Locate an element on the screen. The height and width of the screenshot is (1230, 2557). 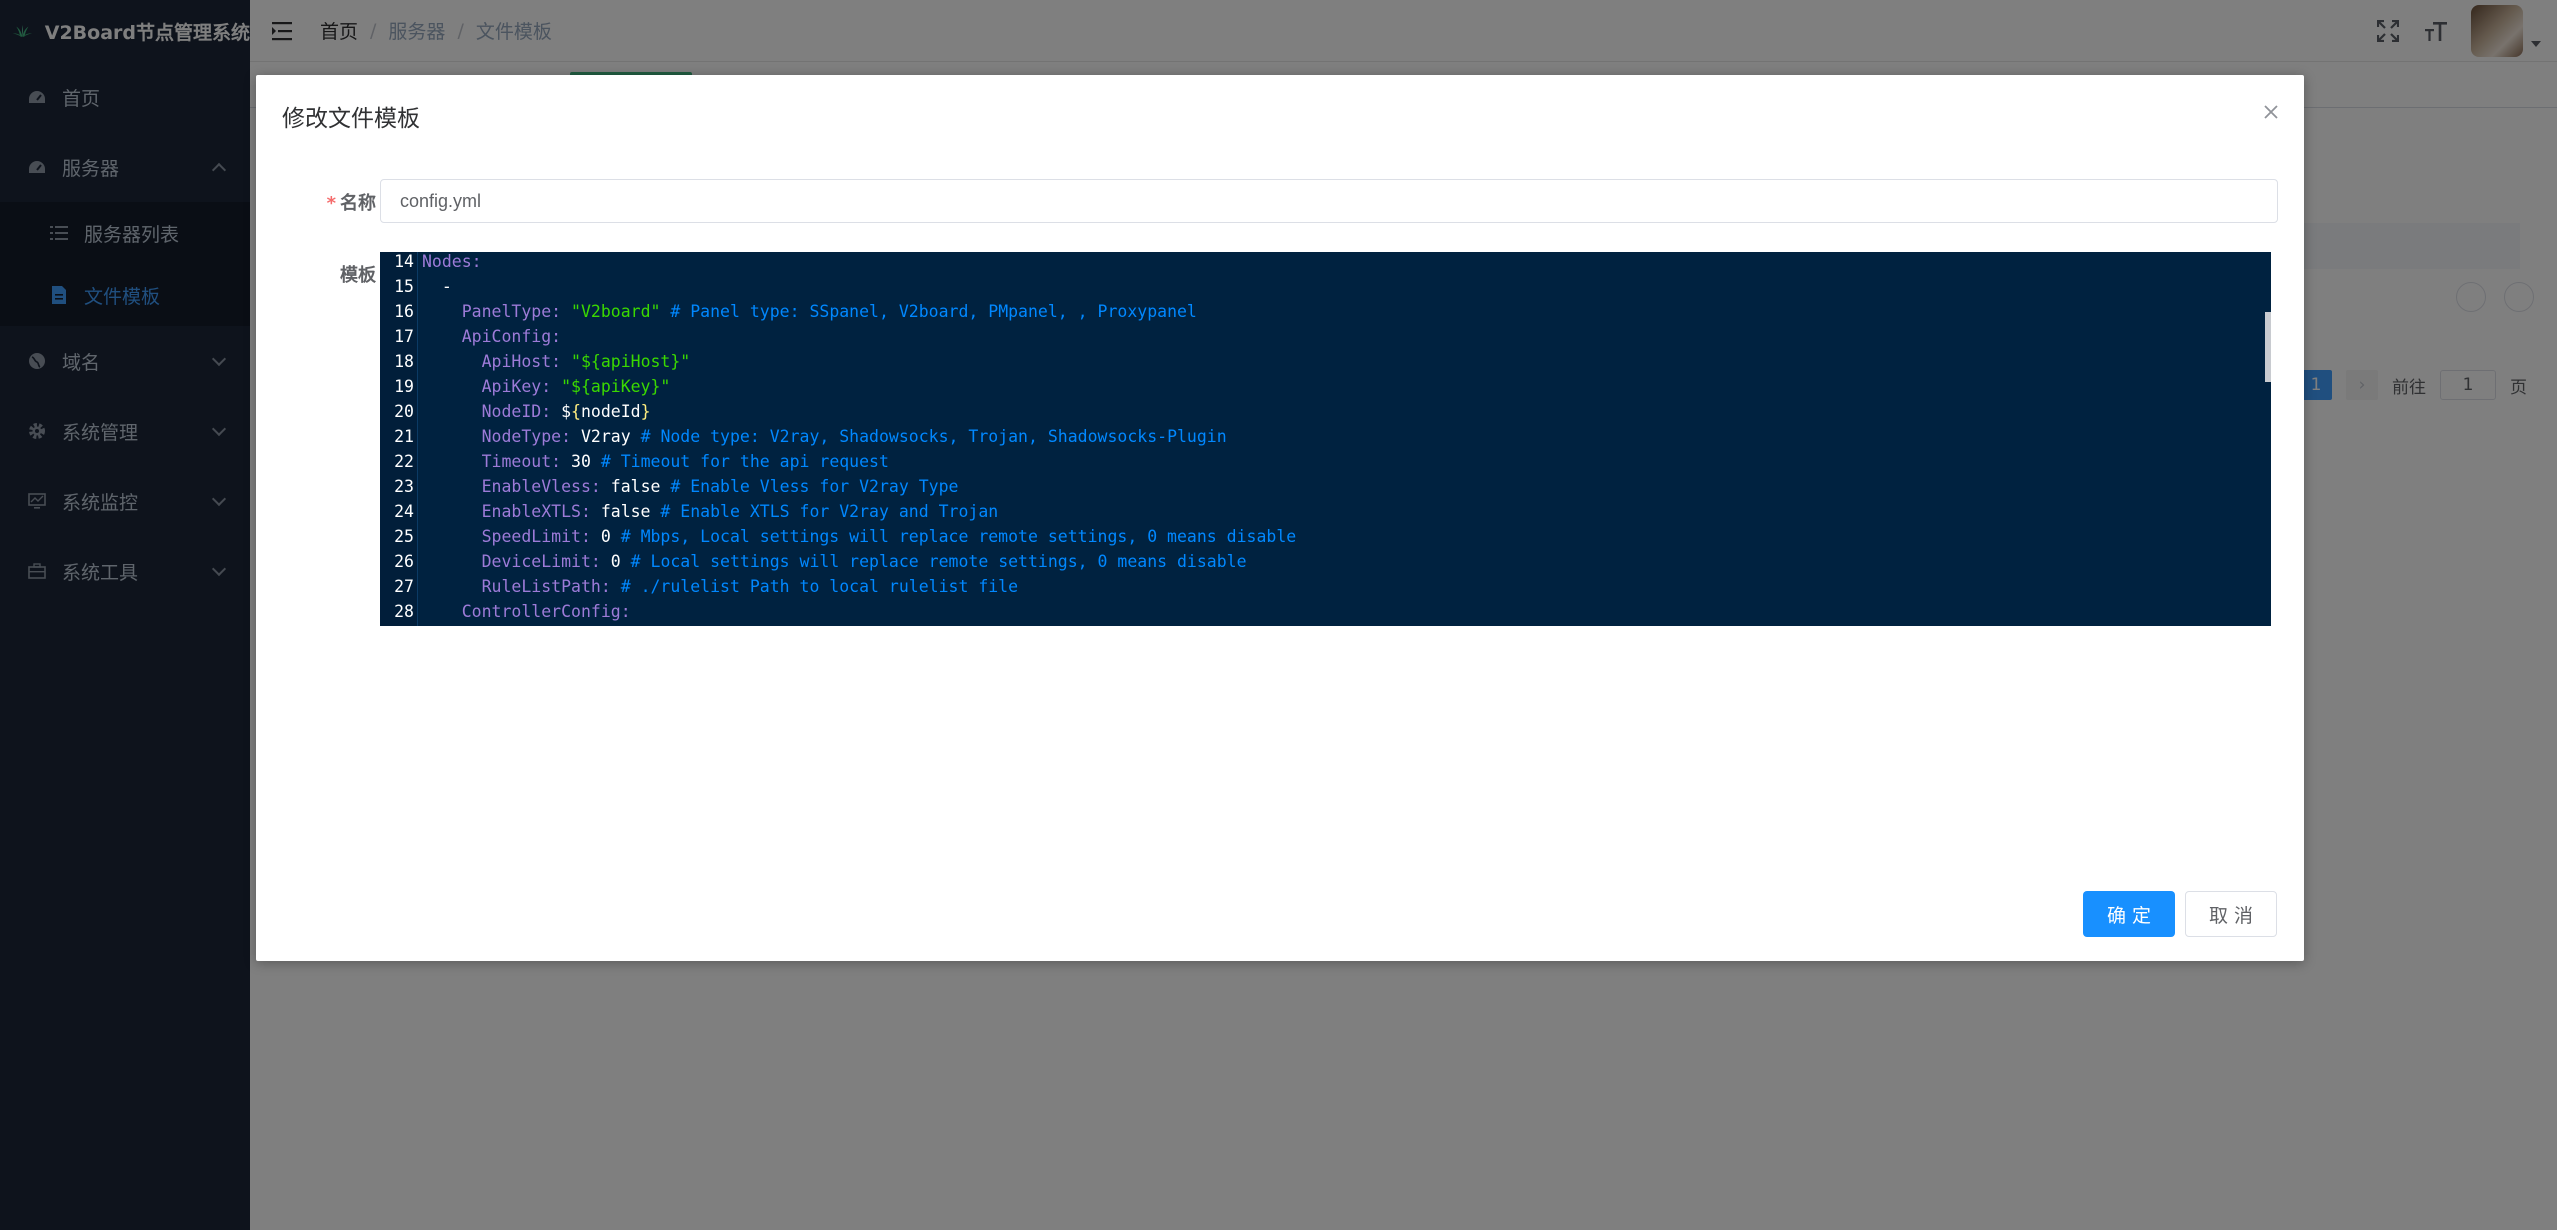
cancel-button: 取 消 is located at coordinates (2231, 914).